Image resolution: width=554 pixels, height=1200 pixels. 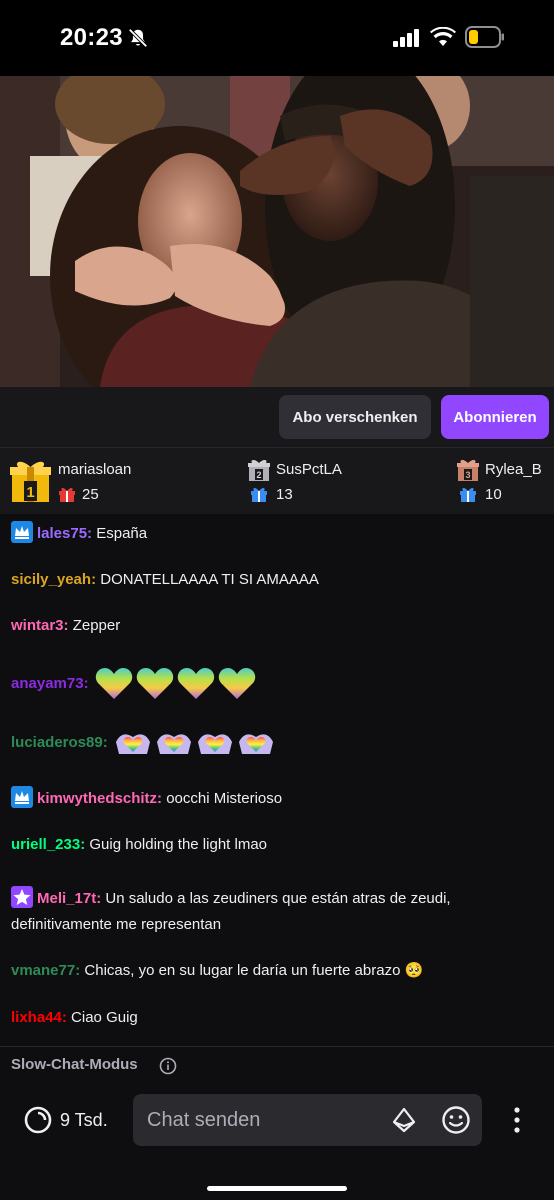 What do you see at coordinates (278, 626) in the screenshot?
I see `chat-message: wintar3: Zepper` at bounding box center [278, 626].